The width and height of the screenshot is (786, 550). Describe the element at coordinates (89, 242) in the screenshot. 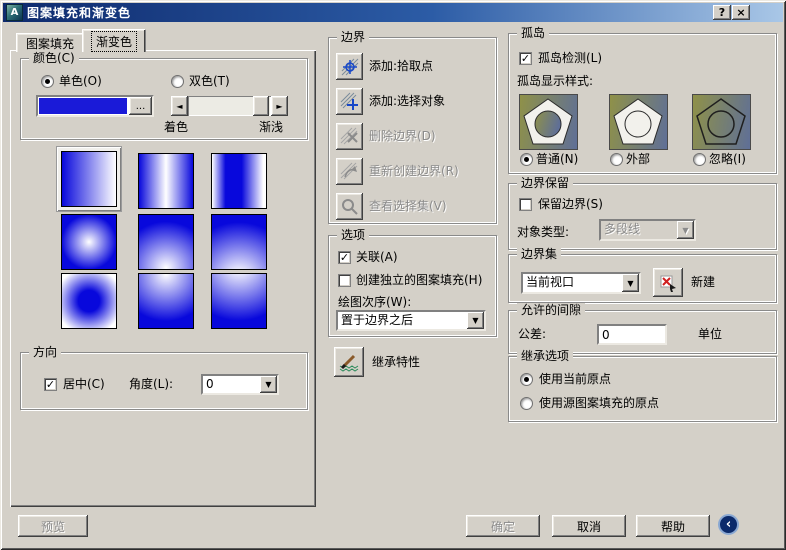

I see `gradient-tile-spherical` at that location.